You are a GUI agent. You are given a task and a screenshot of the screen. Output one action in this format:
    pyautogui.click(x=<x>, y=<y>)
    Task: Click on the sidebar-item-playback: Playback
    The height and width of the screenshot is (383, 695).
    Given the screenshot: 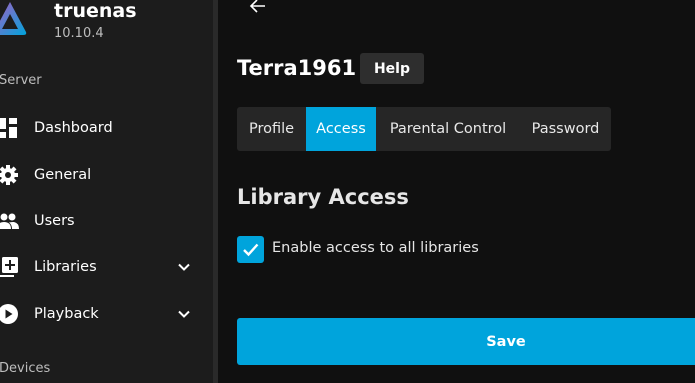 What is the action you would take?
    pyautogui.click(x=106, y=314)
    